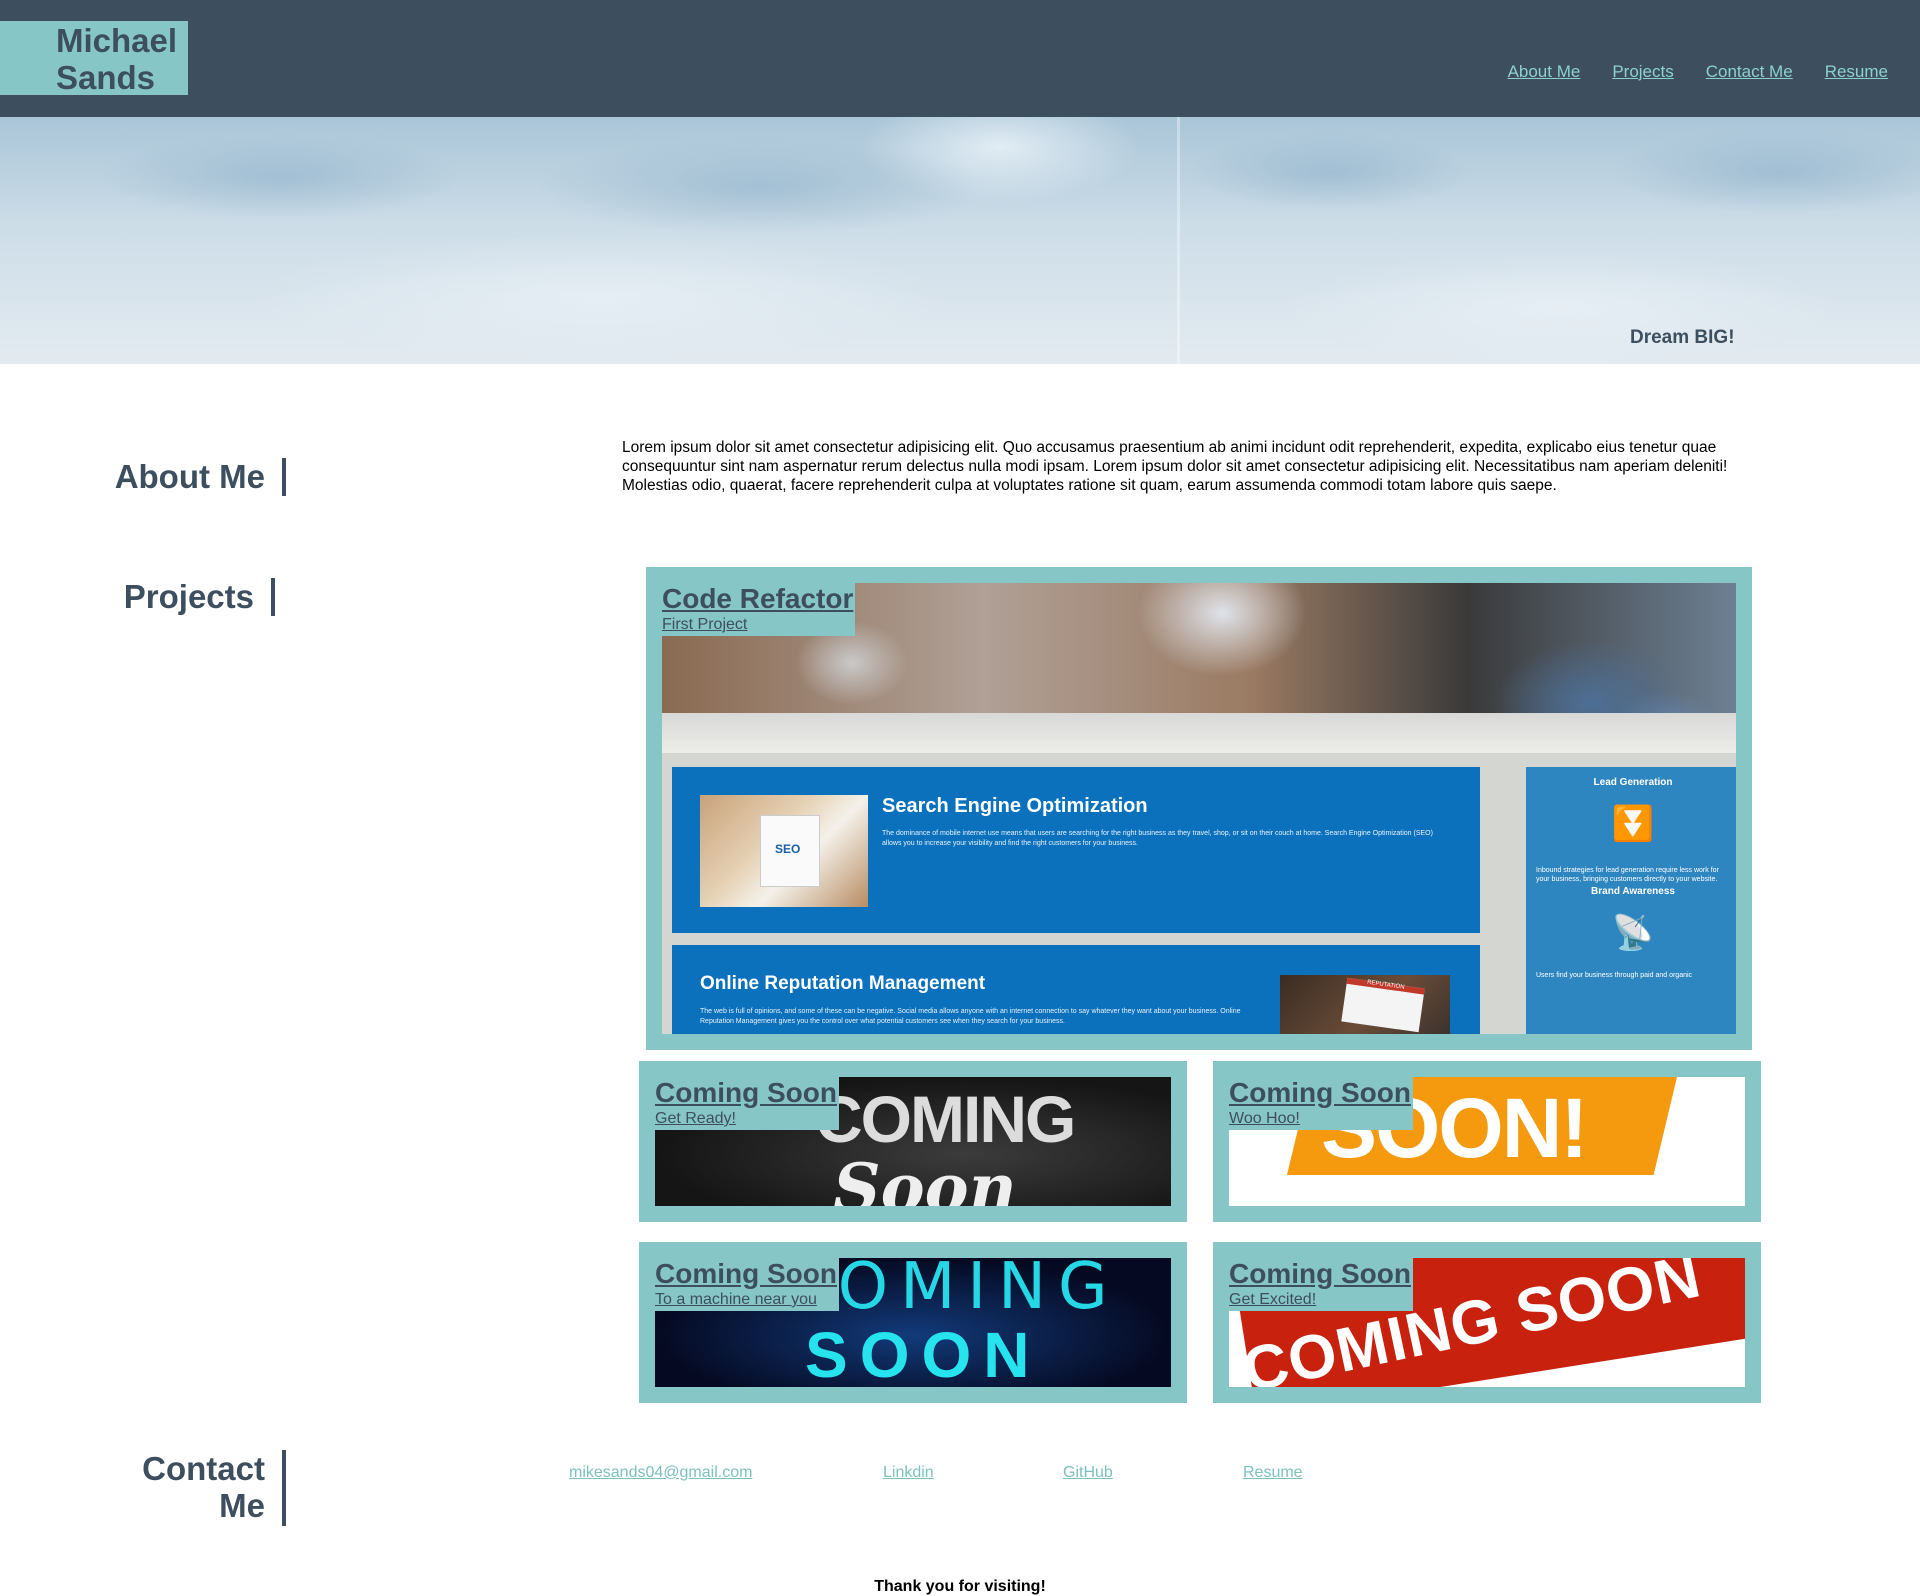 The image size is (1920, 1596). I want to click on site-logo: Michael Sands, so click(94, 58).